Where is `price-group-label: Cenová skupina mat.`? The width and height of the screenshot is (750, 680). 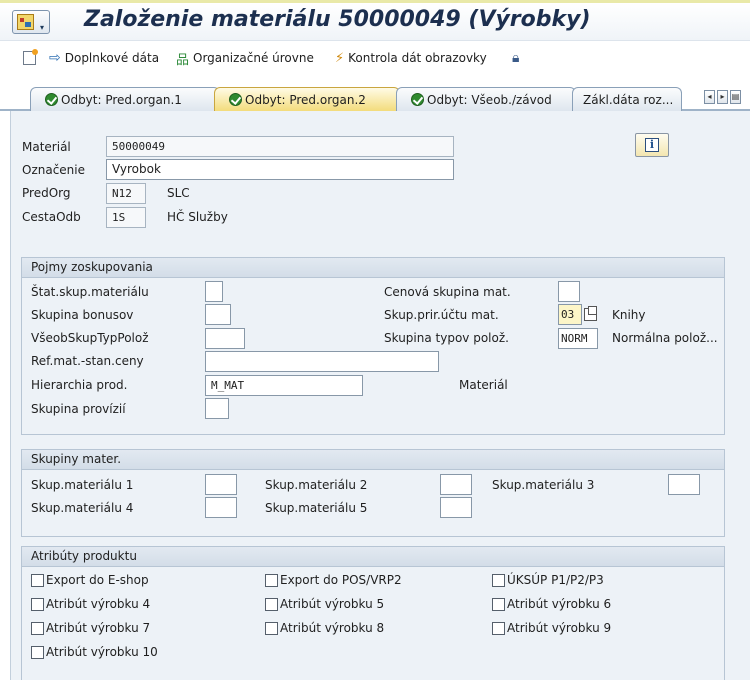
price-group-label: Cenová skupina mat. is located at coordinates (447, 292).